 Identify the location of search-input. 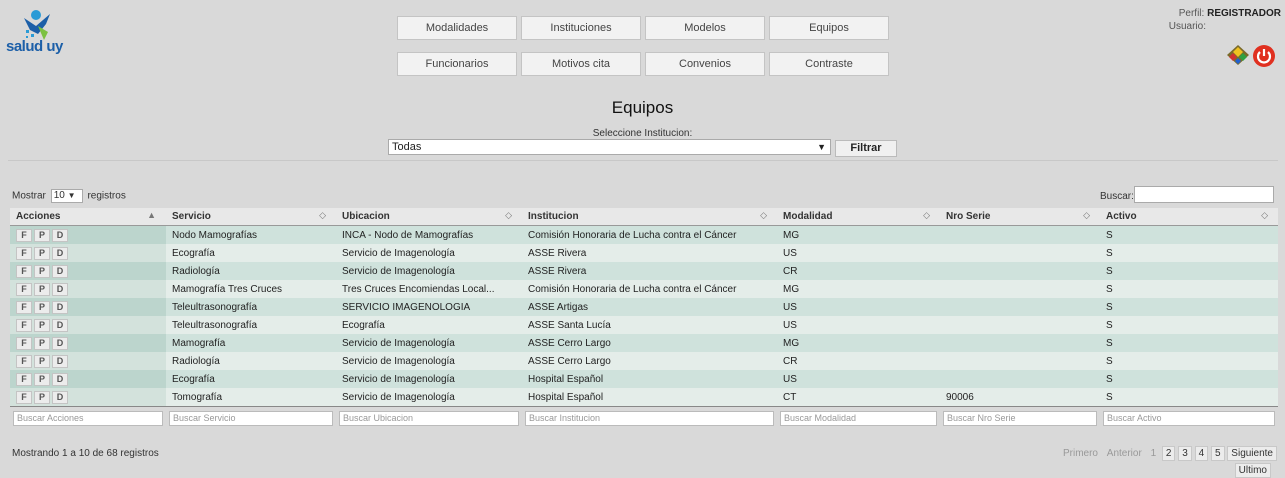
(1204, 194).